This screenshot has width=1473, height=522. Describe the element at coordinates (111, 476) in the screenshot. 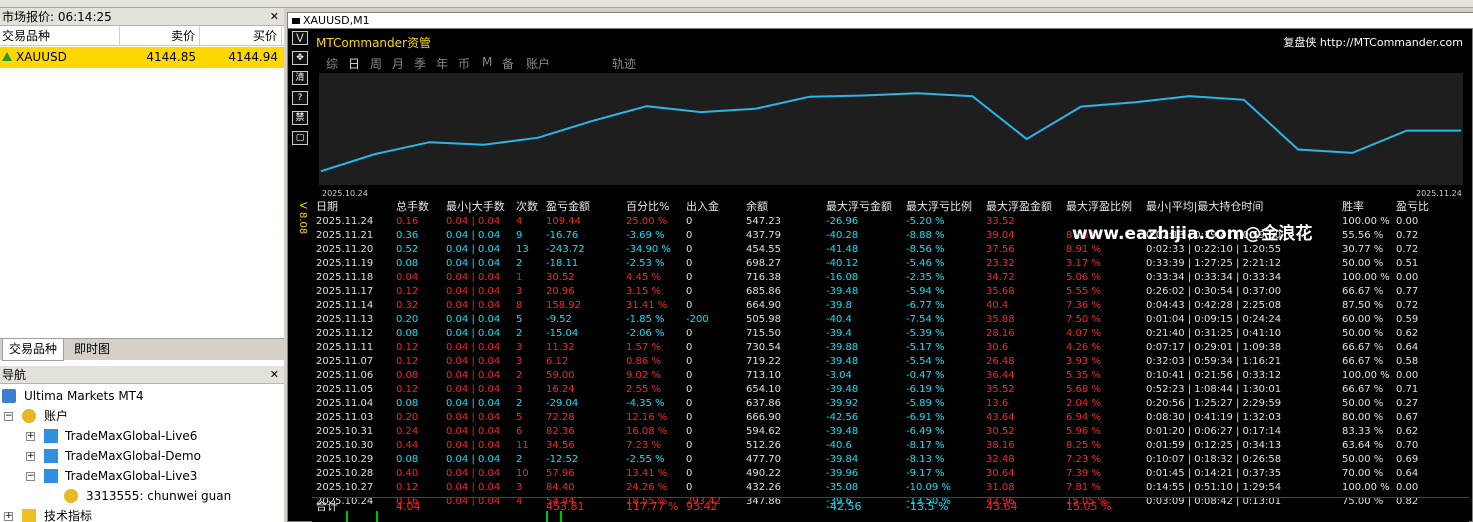

I see `tree-item-live3: − TradeMaxGlobal-Live3` at that location.